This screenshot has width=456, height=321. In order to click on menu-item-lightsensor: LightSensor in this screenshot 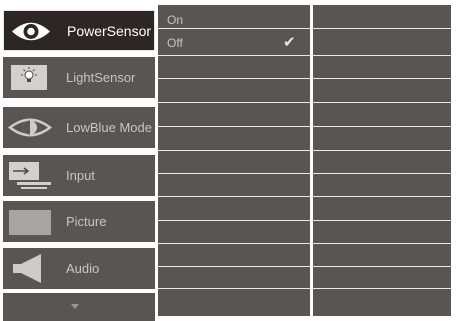, I will do `click(79, 77)`.